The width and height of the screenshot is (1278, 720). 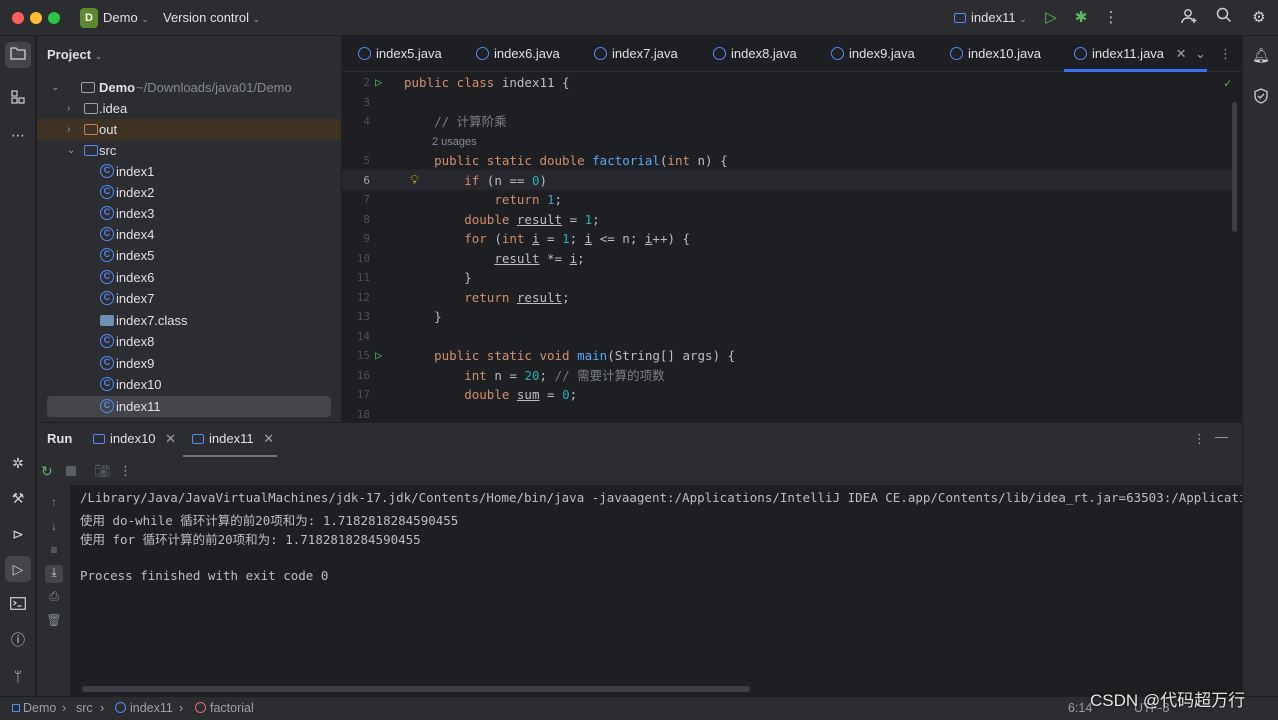 What do you see at coordinates (230, 456) in the screenshot?
I see `active-run-tab-underline` at bounding box center [230, 456].